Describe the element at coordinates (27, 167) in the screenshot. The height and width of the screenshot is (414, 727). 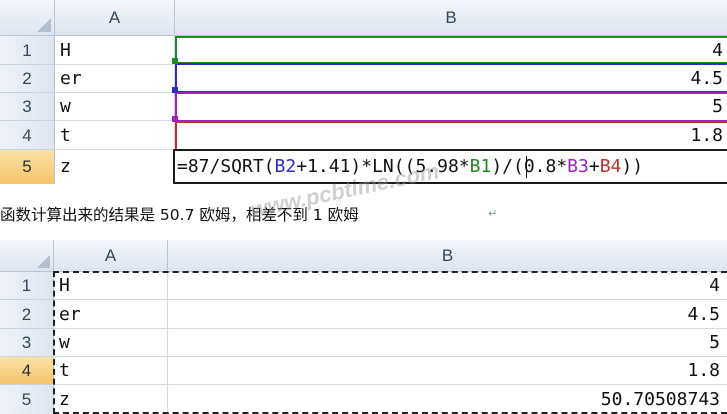
I see `row-header-5-selected: 5` at that location.